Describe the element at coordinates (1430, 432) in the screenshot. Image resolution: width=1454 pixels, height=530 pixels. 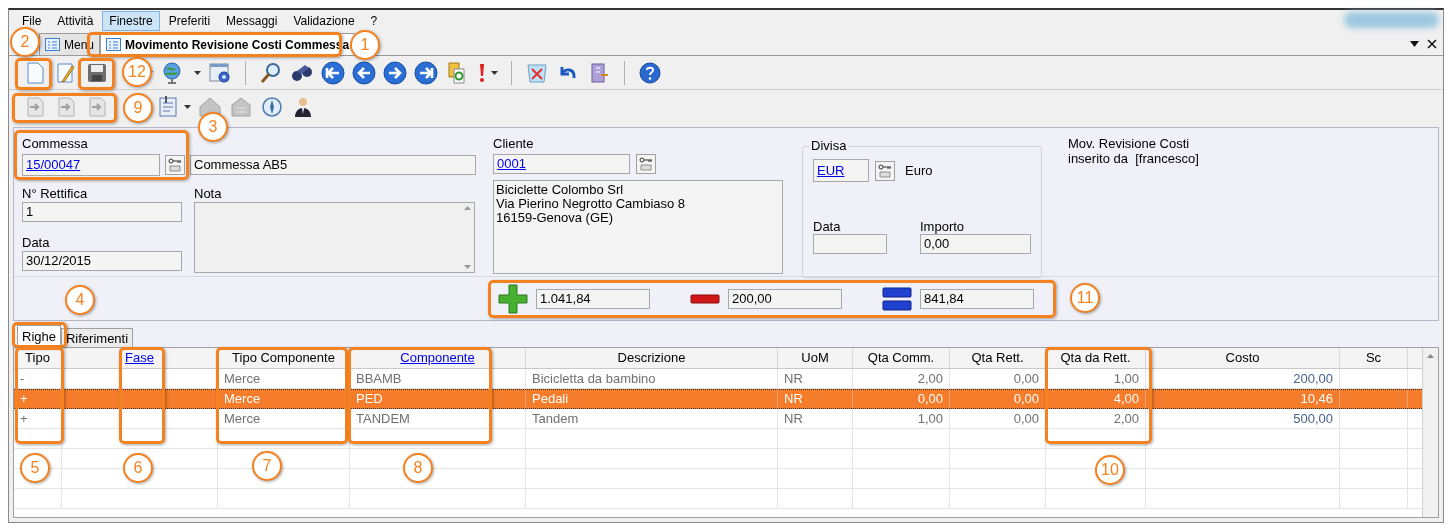
I see `scrollbar` at that location.